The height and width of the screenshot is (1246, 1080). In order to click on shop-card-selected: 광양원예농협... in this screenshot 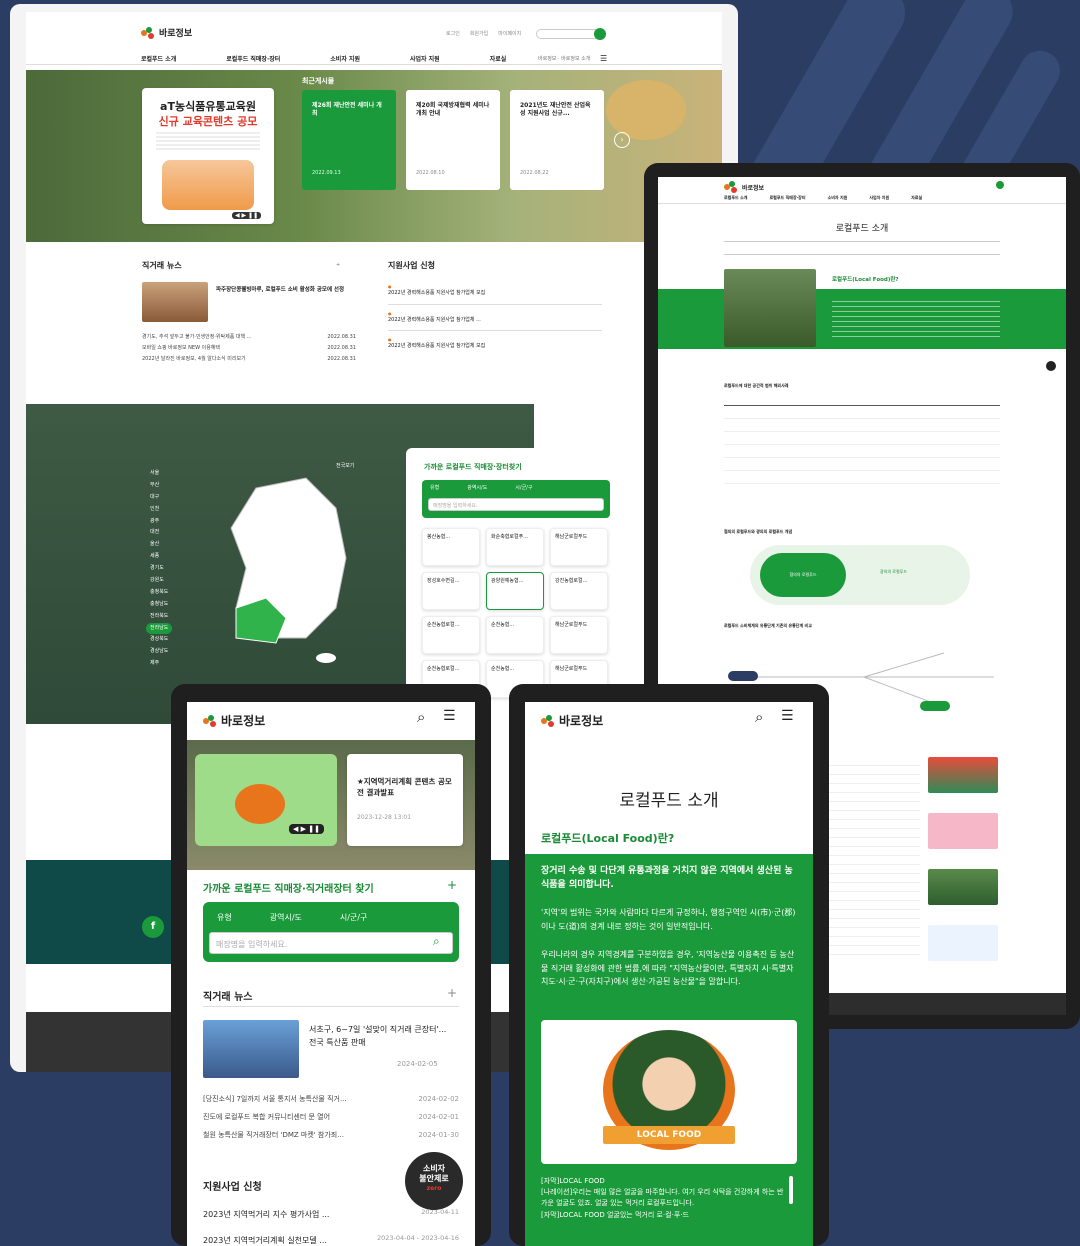, I will do `click(515, 591)`.